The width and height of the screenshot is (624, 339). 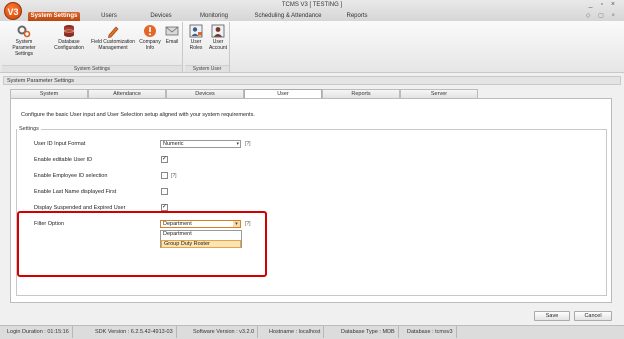 I want to click on button-label: Configuration, so click(x=69, y=48).